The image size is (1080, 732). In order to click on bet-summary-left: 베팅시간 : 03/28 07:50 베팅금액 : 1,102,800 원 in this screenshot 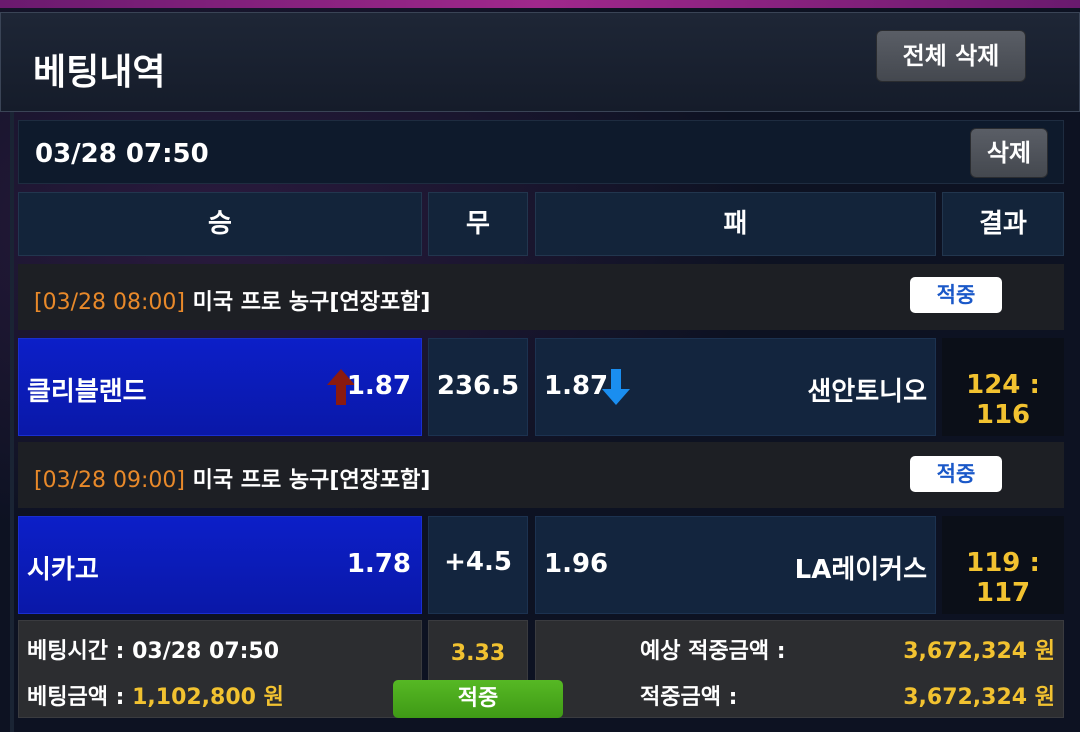, I will do `click(220, 669)`.